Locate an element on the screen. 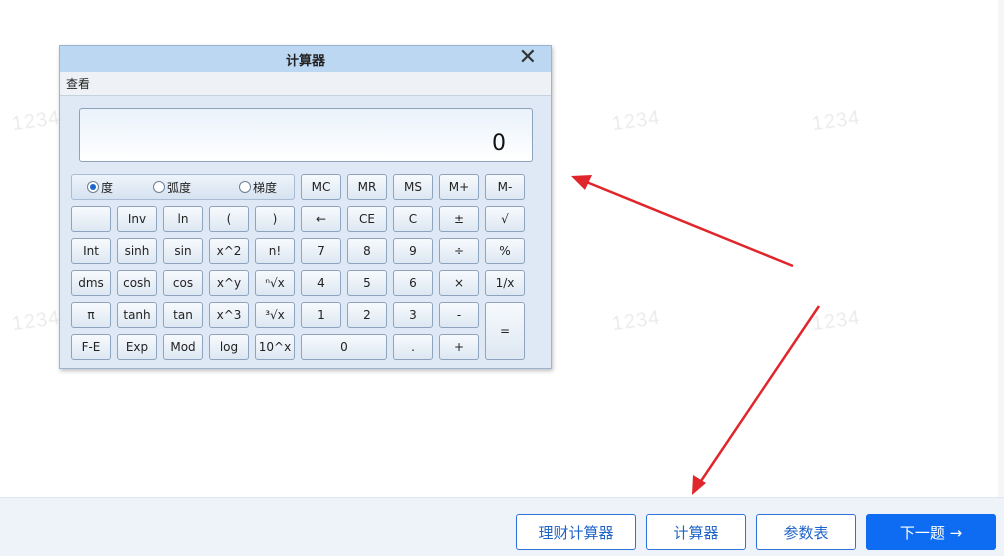  key-sqrt: √ is located at coordinates (505, 219).